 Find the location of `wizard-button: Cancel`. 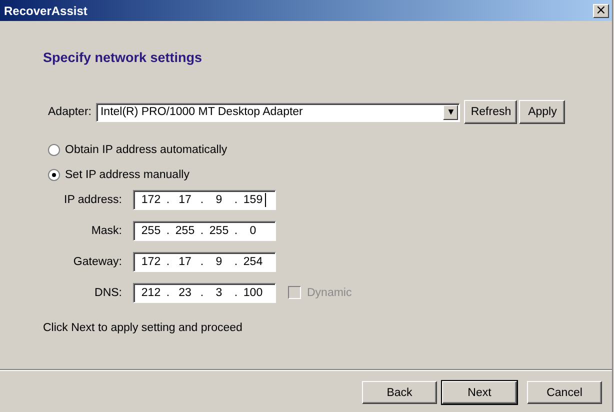

wizard-button: Cancel is located at coordinates (564, 392).